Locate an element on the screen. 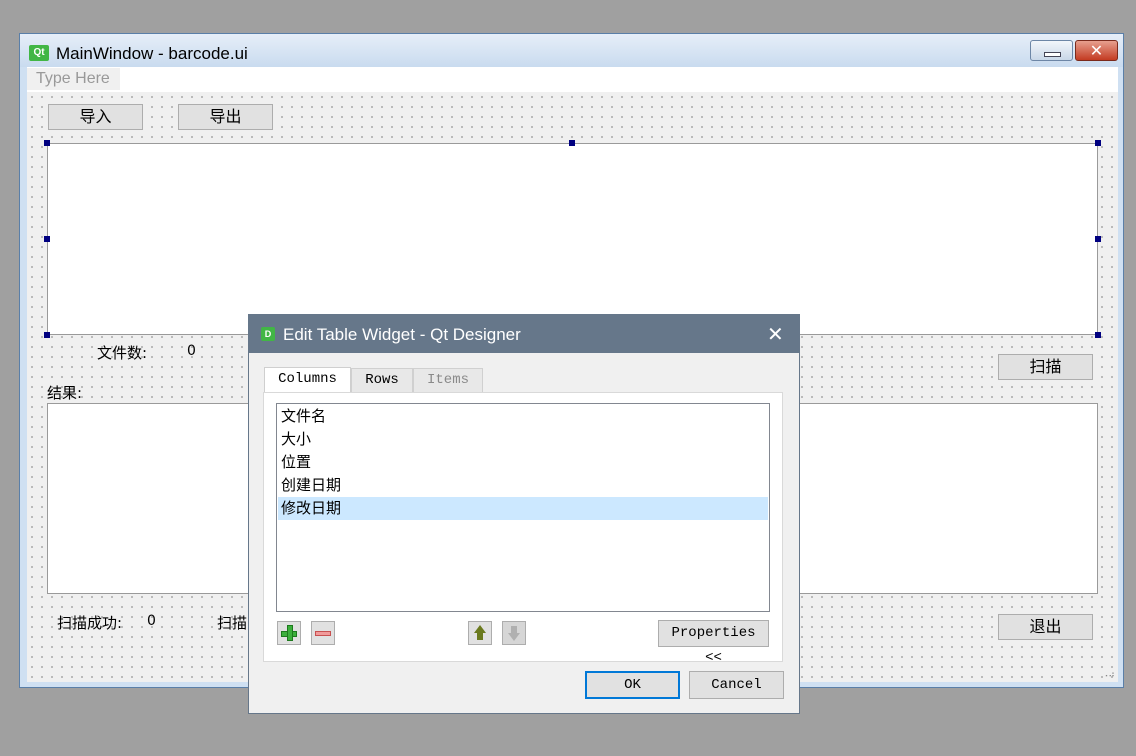 This screenshot has width=1136, height=756. move-down-button is located at coordinates (514, 633).